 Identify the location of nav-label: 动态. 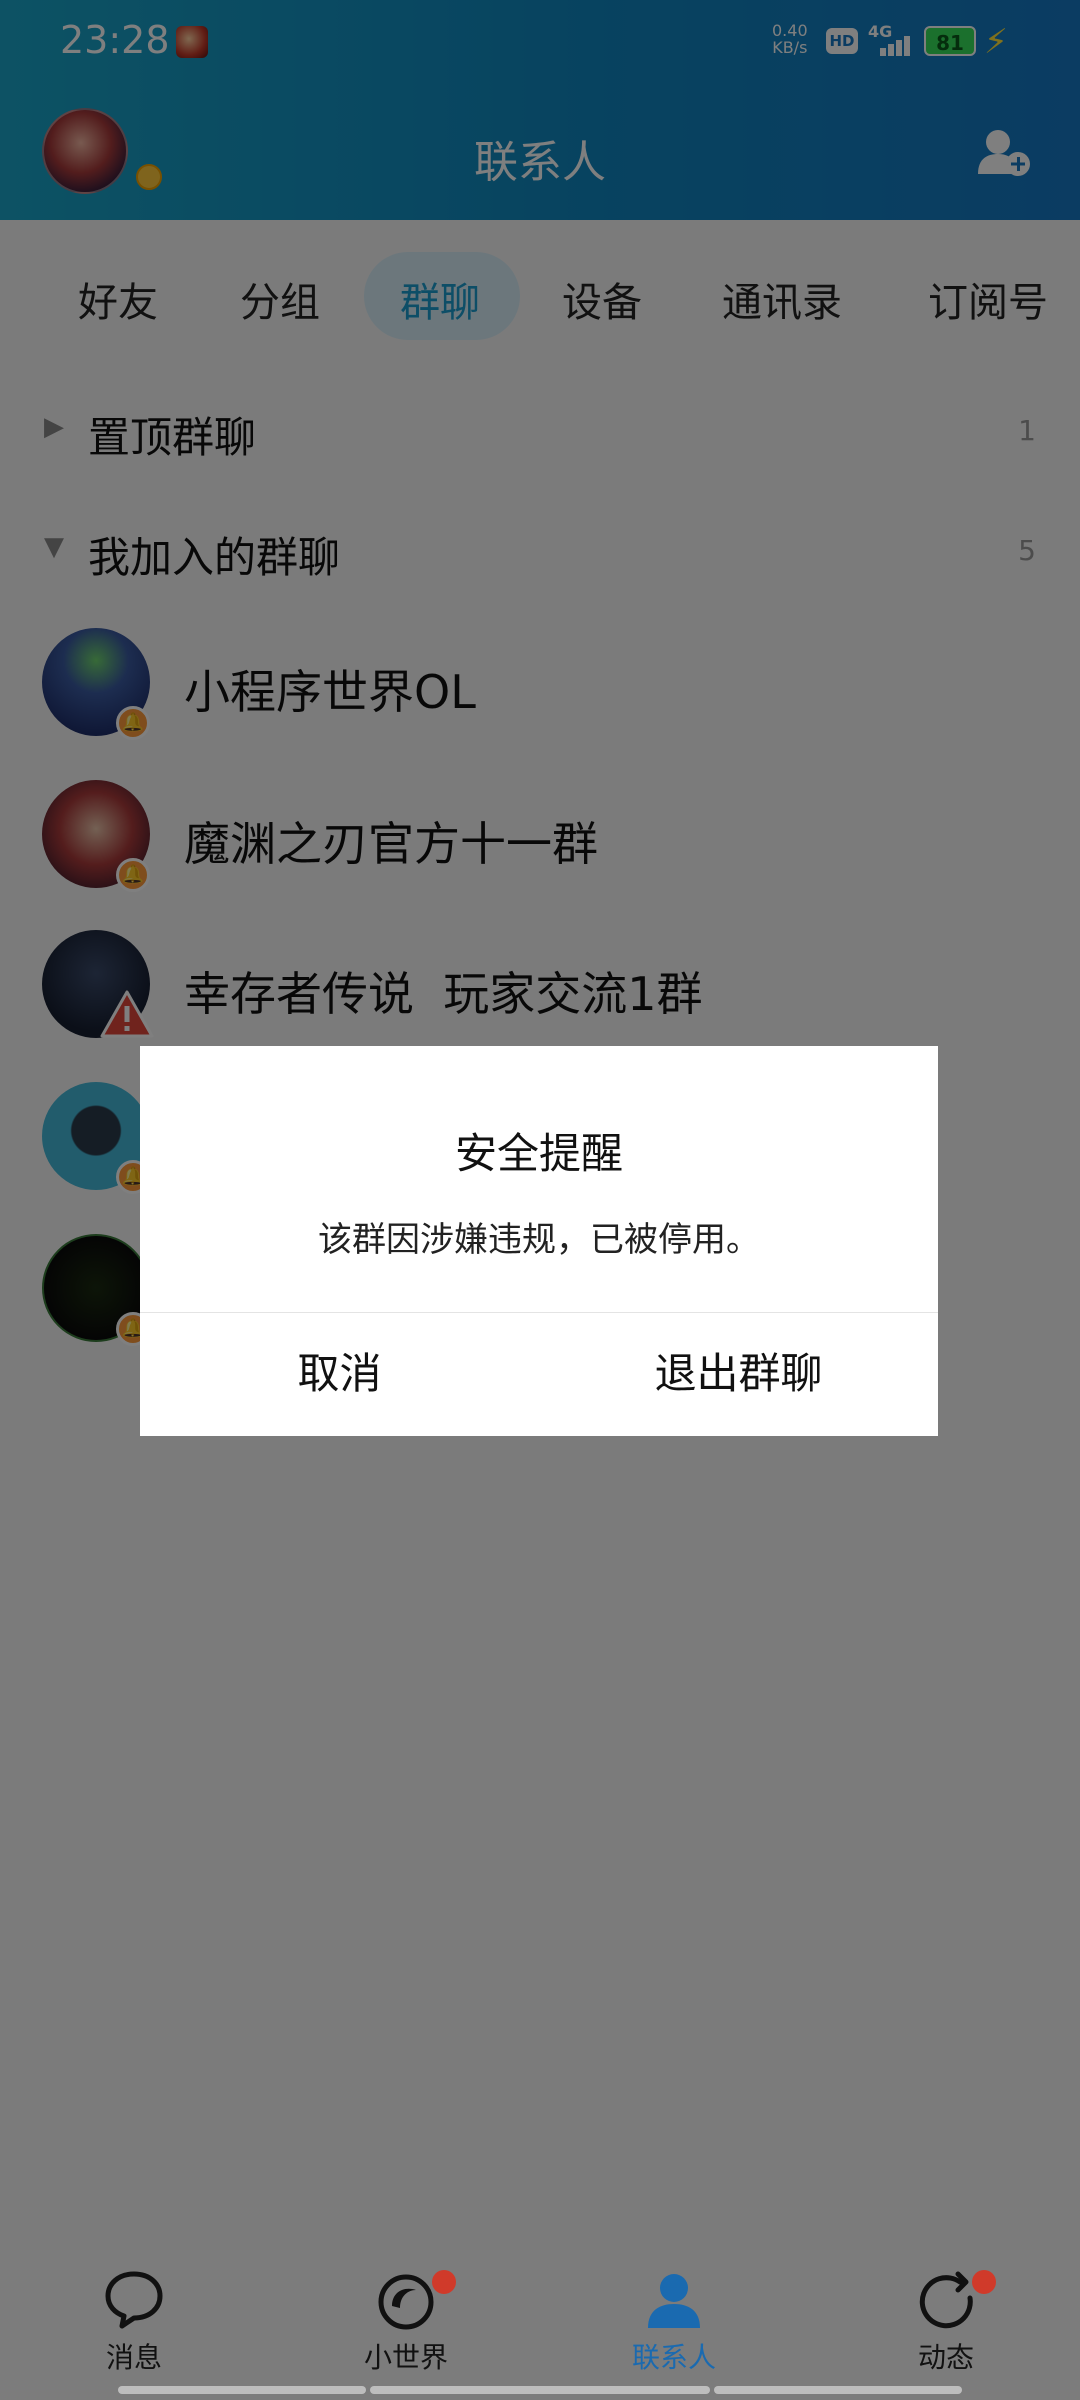
(945, 2357).